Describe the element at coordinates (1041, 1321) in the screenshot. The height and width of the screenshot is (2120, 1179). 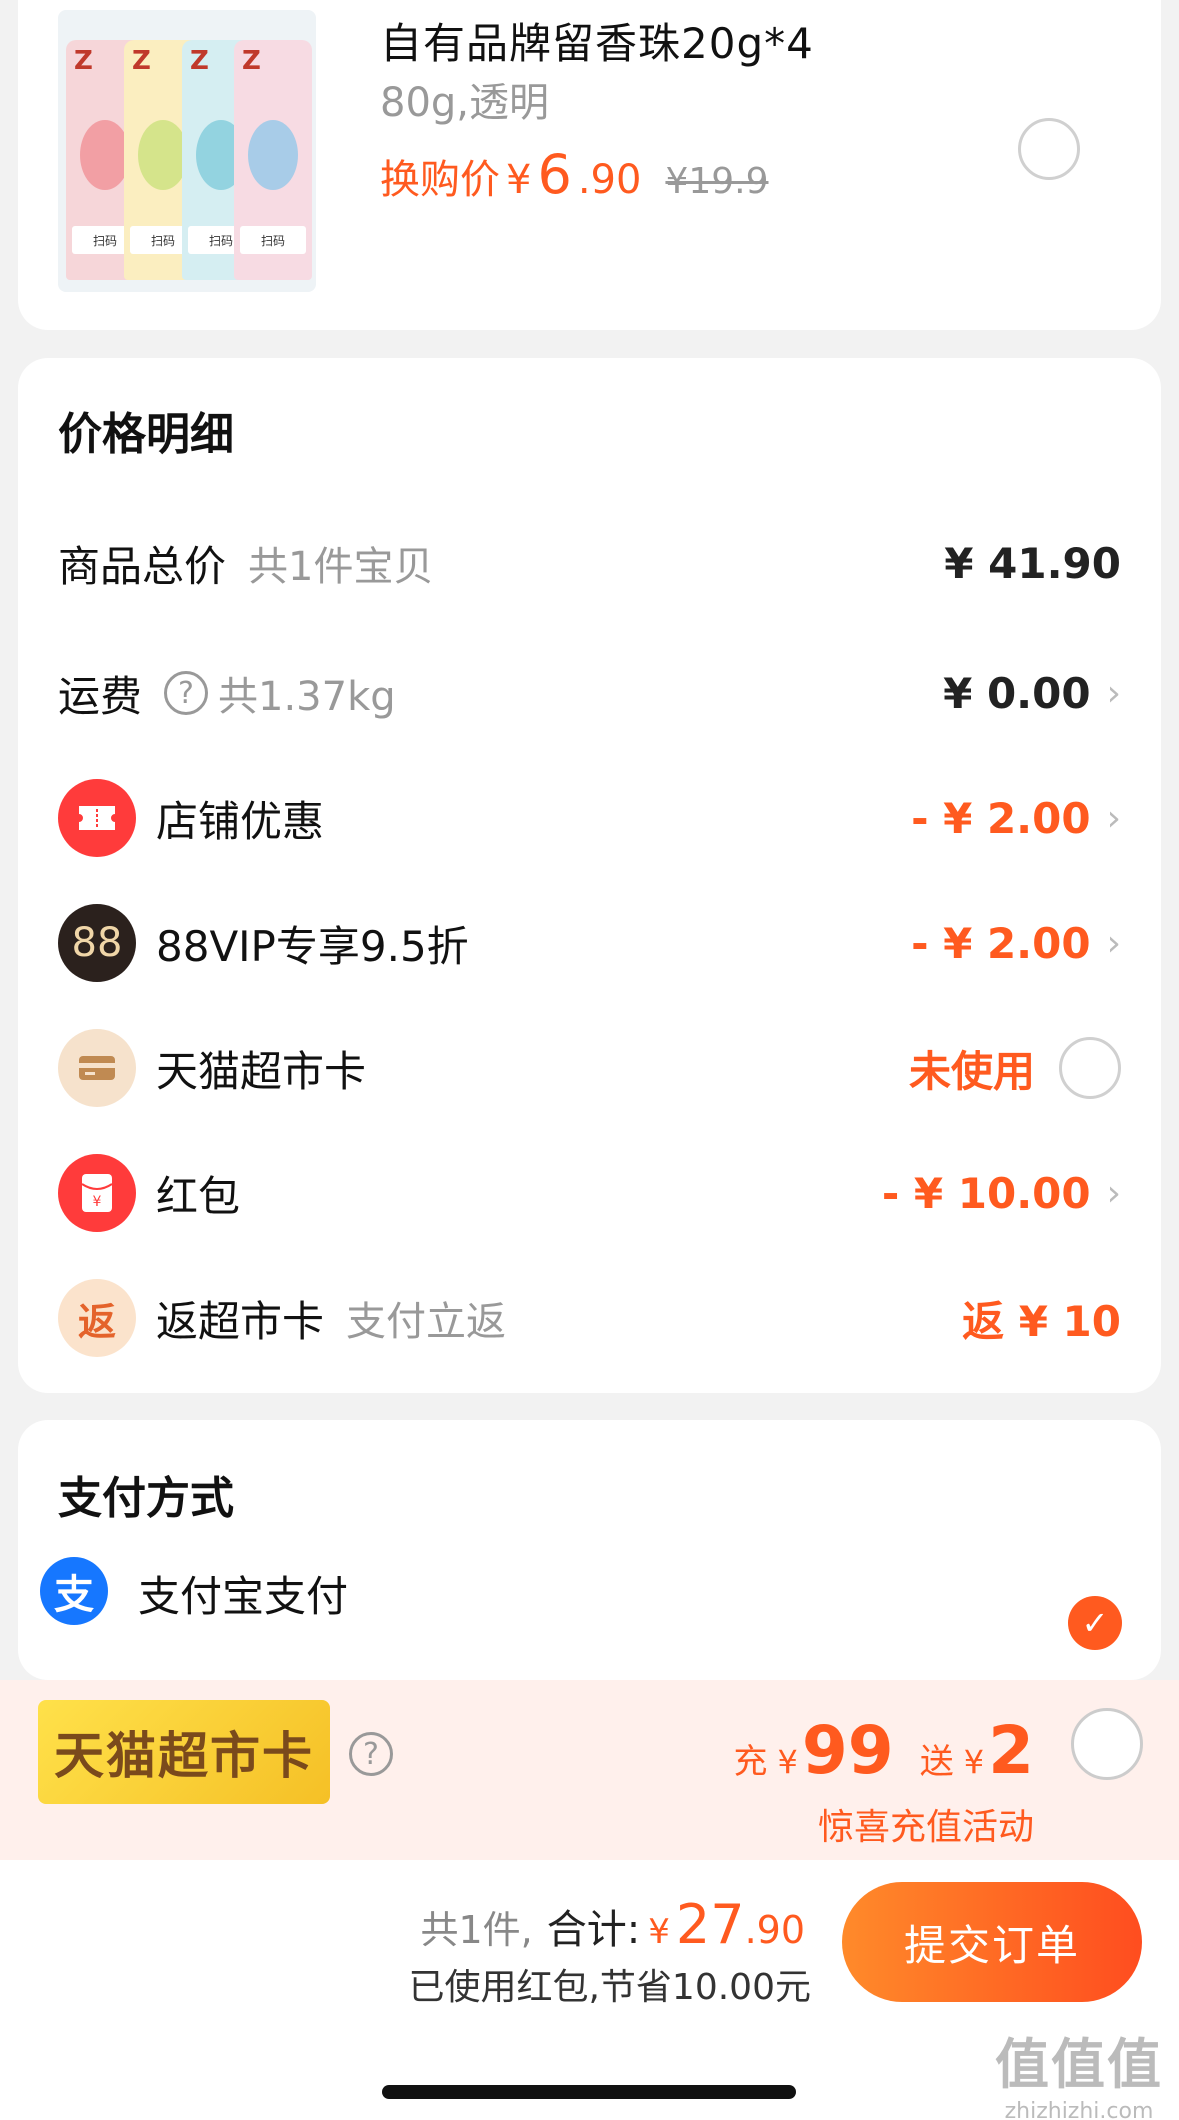
I see `cashback-amount: 返 ¥ 10` at that location.